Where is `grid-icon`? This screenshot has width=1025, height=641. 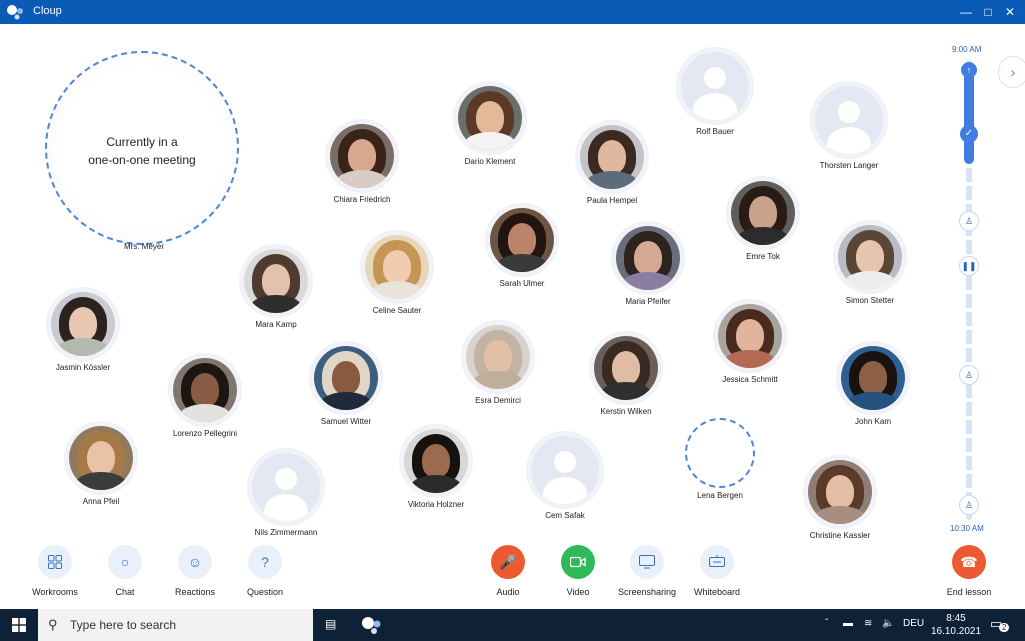 grid-icon is located at coordinates (55, 562).